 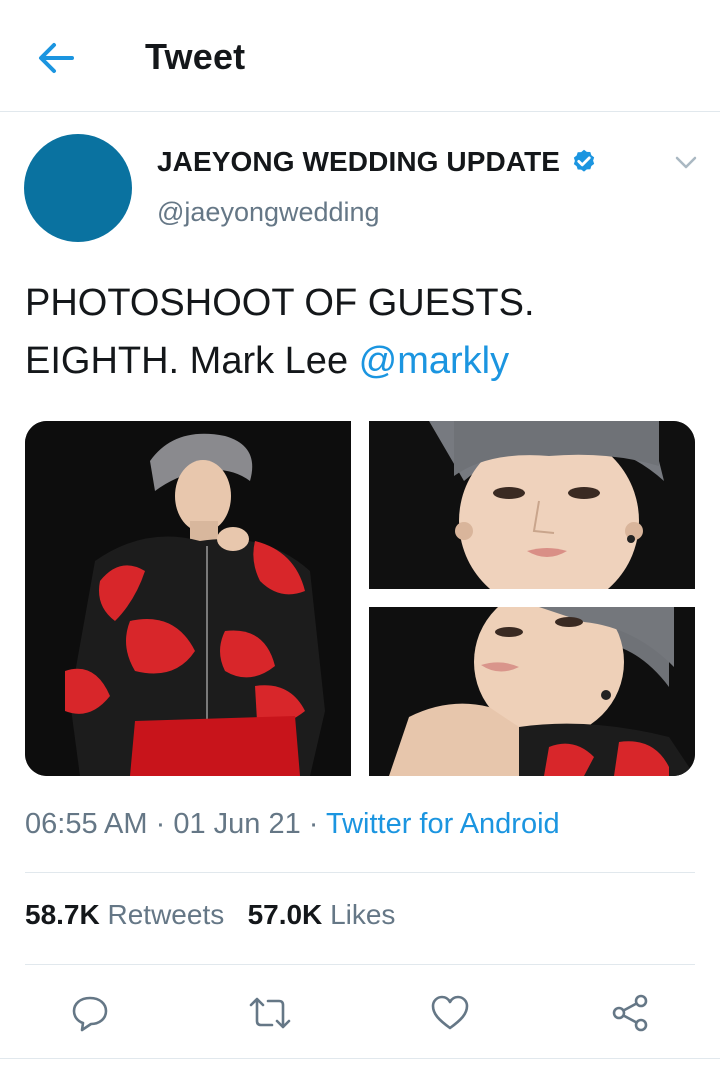 I want to click on tweet-time: 06:55 AM, so click(x=86, y=824).